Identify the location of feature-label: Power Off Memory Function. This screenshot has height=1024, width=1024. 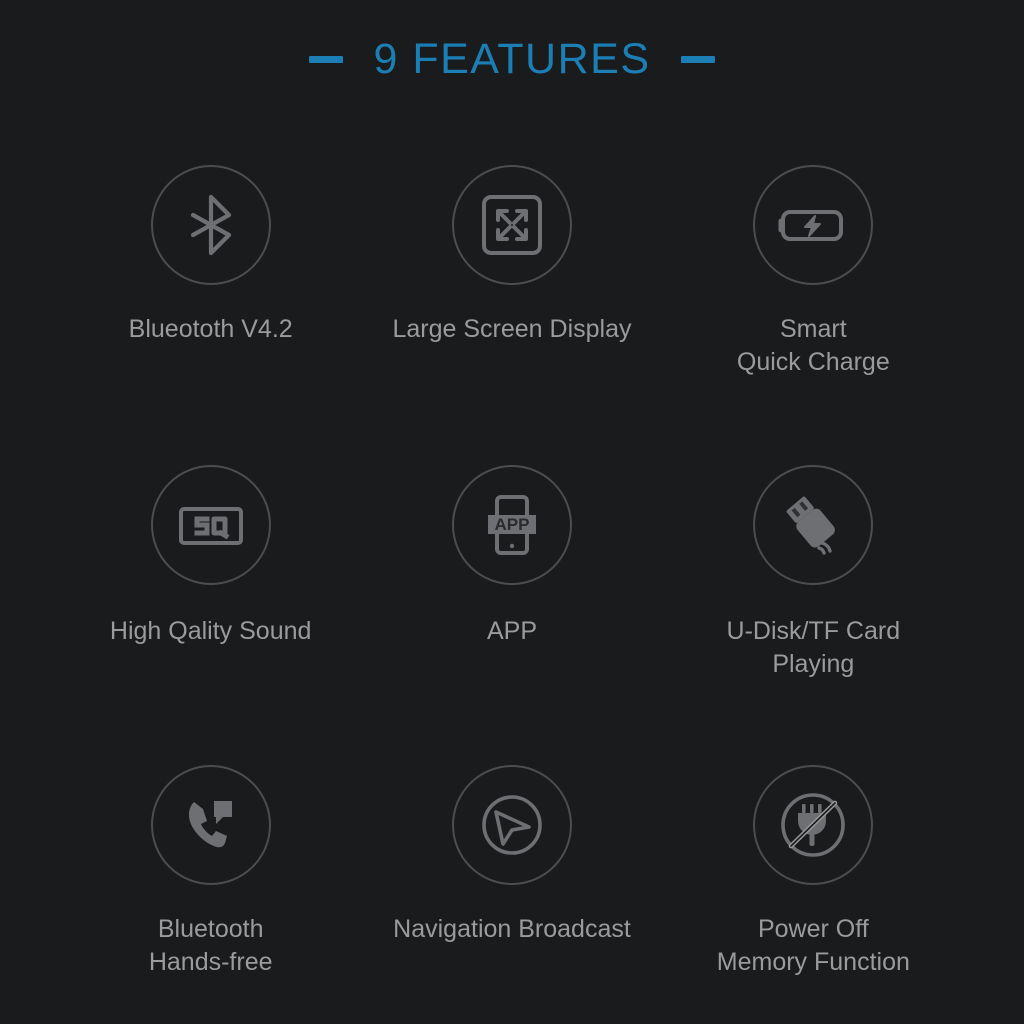
(813, 945).